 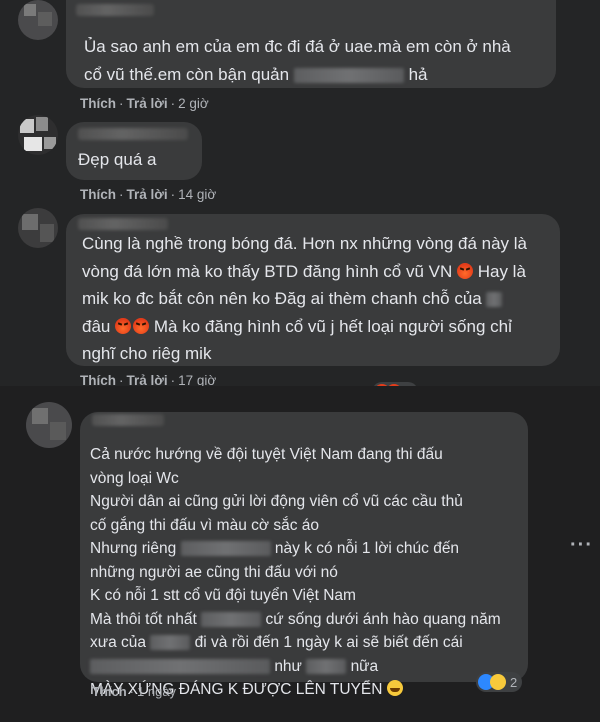 I want to click on comment-actions: Thích · Trả lời · 2 giờ, so click(x=144, y=103).